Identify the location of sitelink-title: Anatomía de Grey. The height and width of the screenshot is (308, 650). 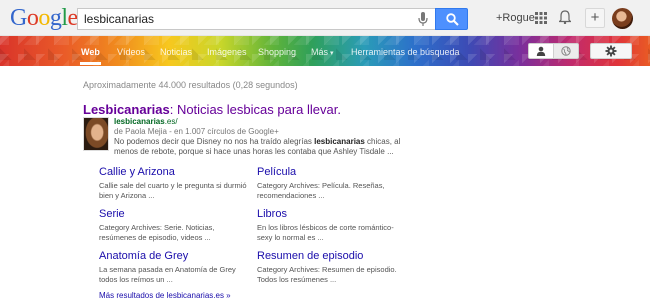
(174, 256).